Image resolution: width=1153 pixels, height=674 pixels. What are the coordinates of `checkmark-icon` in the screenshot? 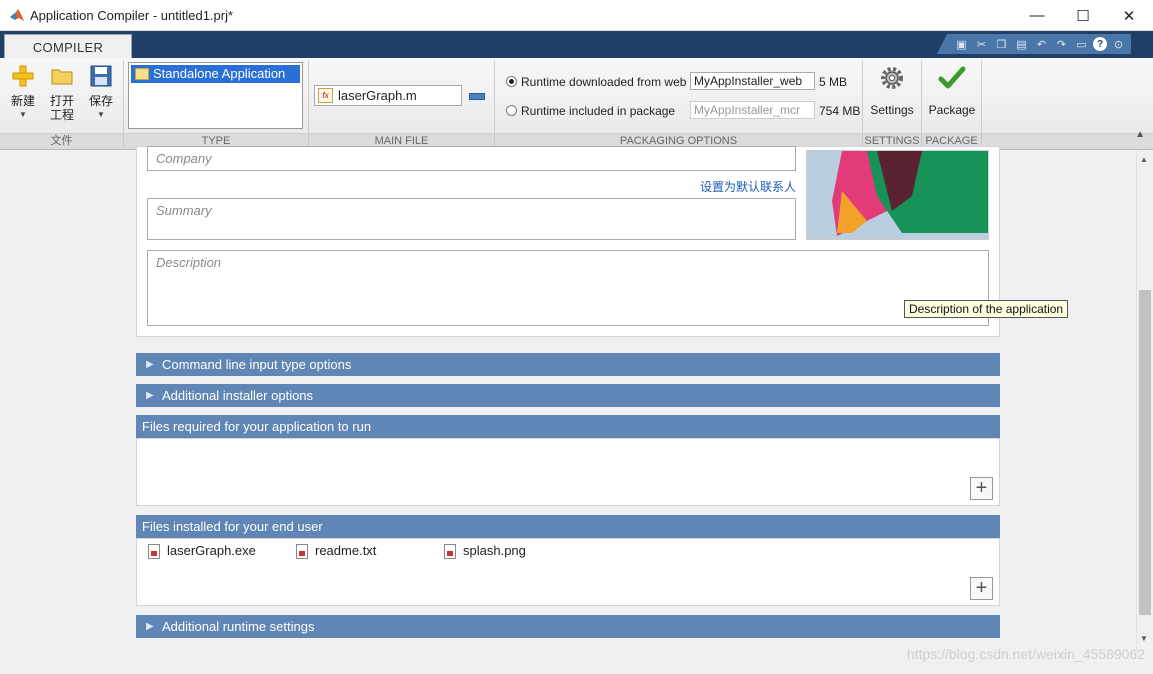 It's located at (952, 77).